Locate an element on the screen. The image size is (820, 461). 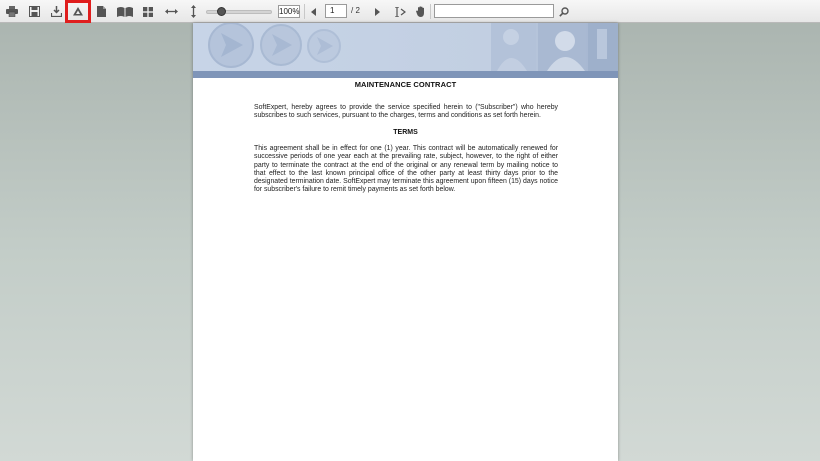
zoom-slider-track is located at coordinates (239, 12).